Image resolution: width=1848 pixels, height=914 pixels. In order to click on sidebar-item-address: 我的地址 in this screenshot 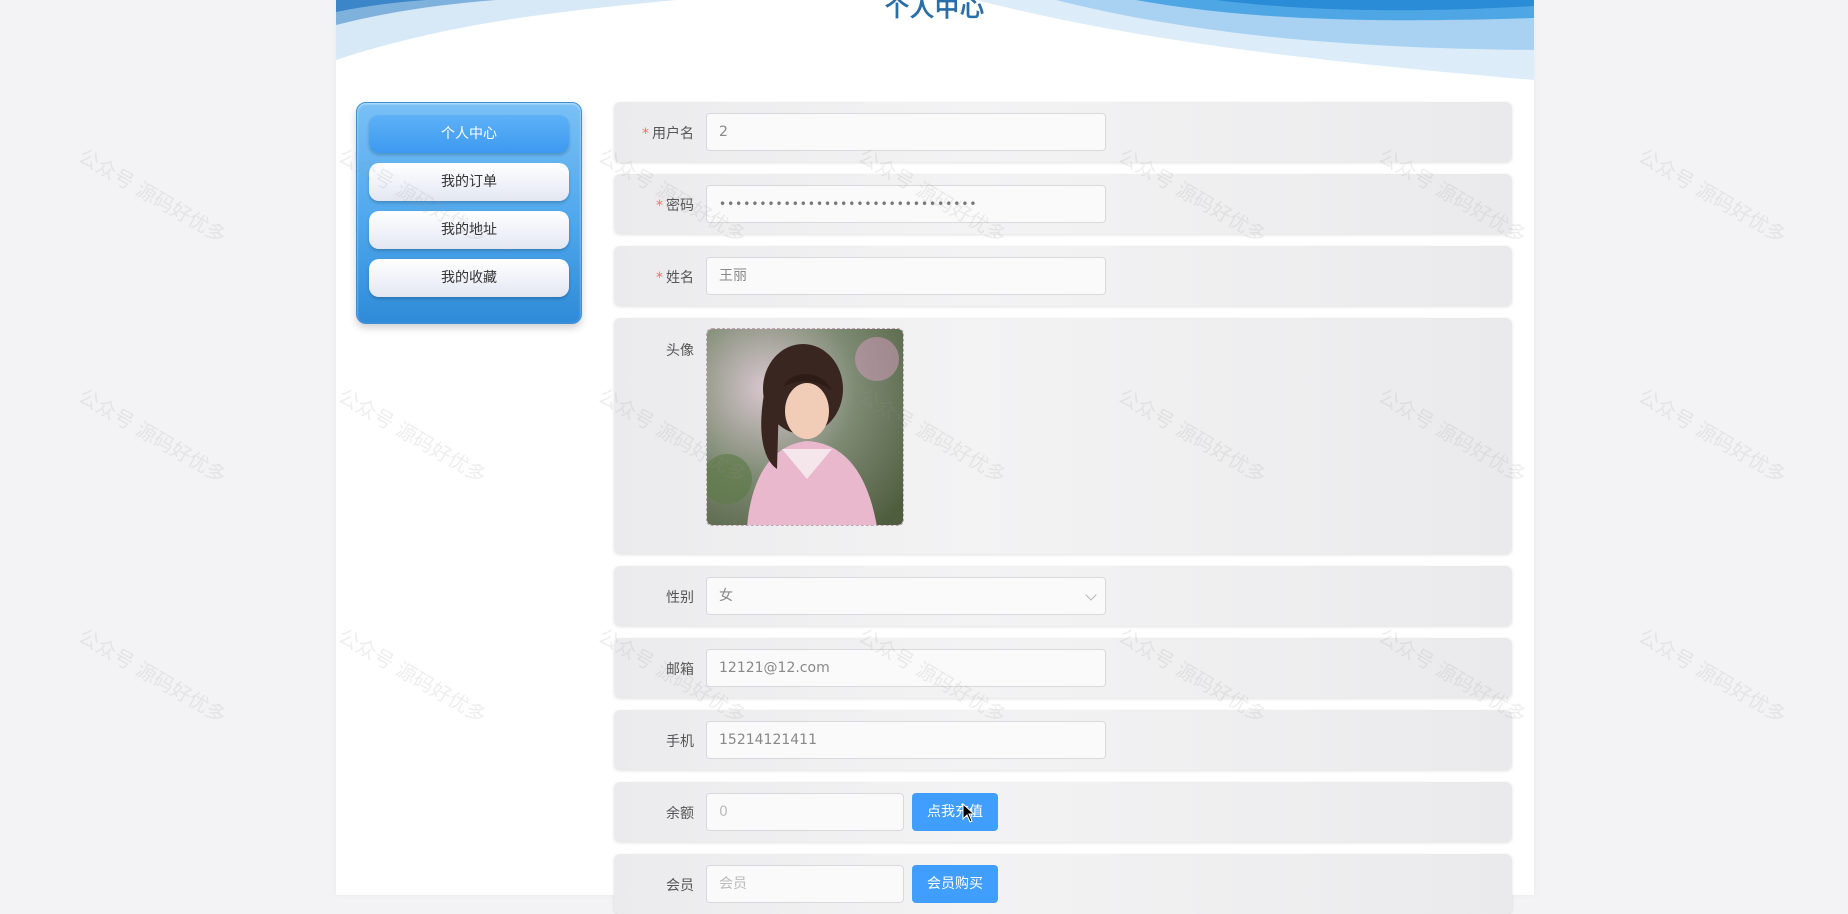, I will do `click(469, 230)`.